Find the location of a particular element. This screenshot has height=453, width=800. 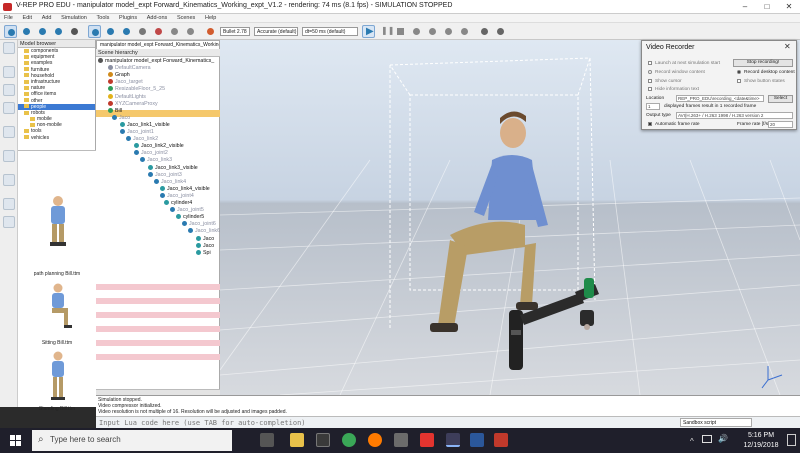

realtime-button is located at coordinates (416, 31).